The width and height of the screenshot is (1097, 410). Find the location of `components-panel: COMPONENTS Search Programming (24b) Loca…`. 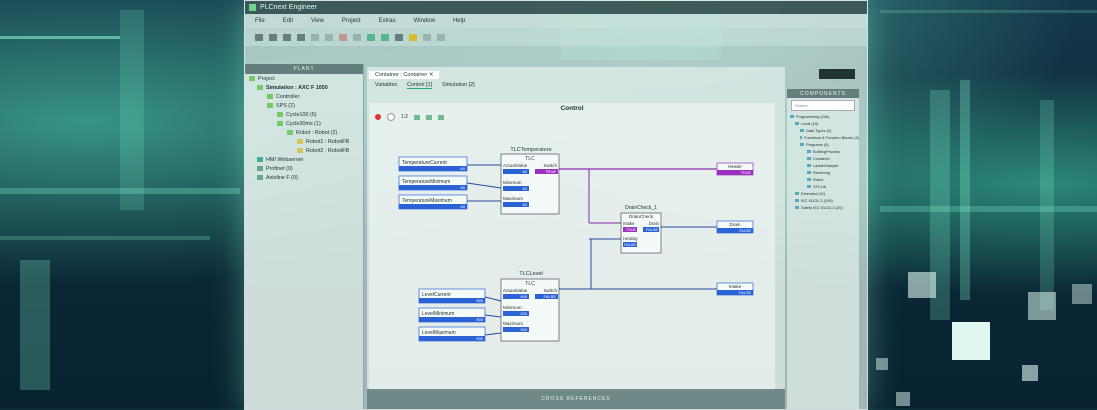

components-panel: COMPONENTS Search Programming (24b) Loca… is located at coordinates (823, 249).